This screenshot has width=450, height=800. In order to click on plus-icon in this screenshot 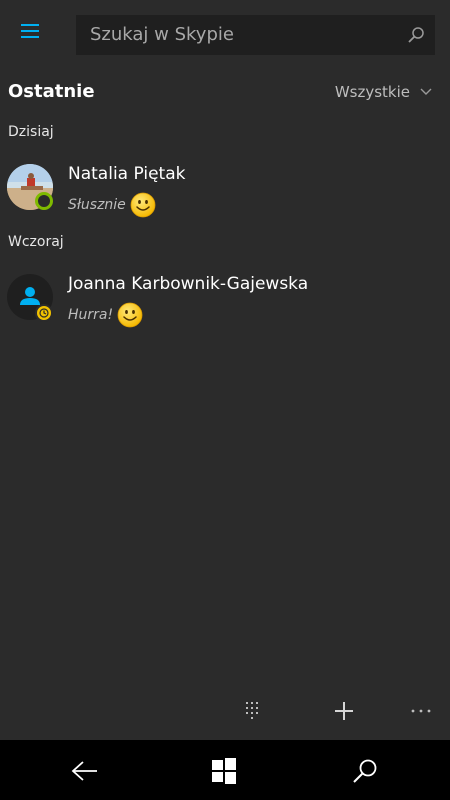, I will do `click(344, 711)`.